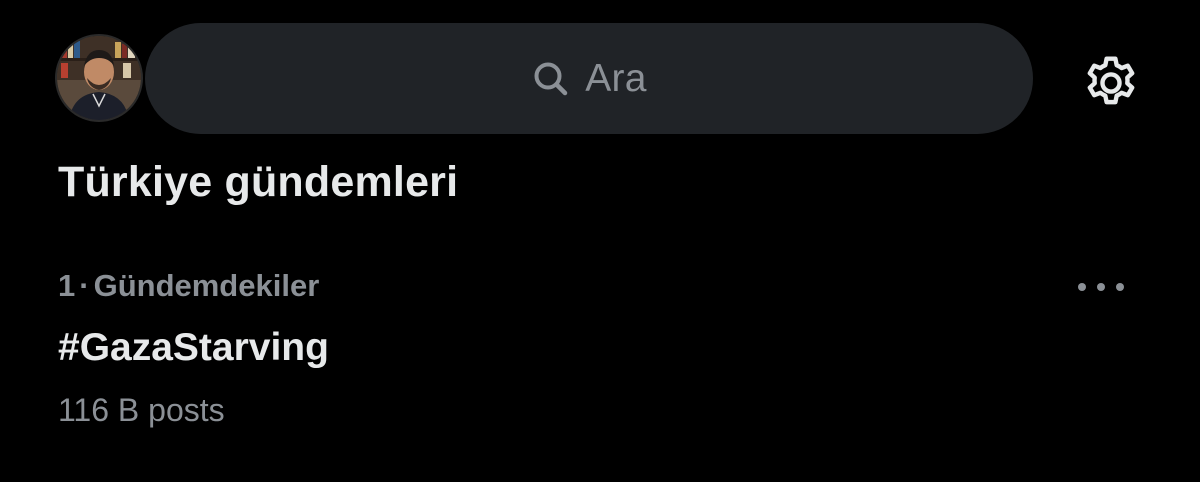  Describe the element at coordinates (67, 285) in the screenshot. I see `trend-rank: 1` at that location.